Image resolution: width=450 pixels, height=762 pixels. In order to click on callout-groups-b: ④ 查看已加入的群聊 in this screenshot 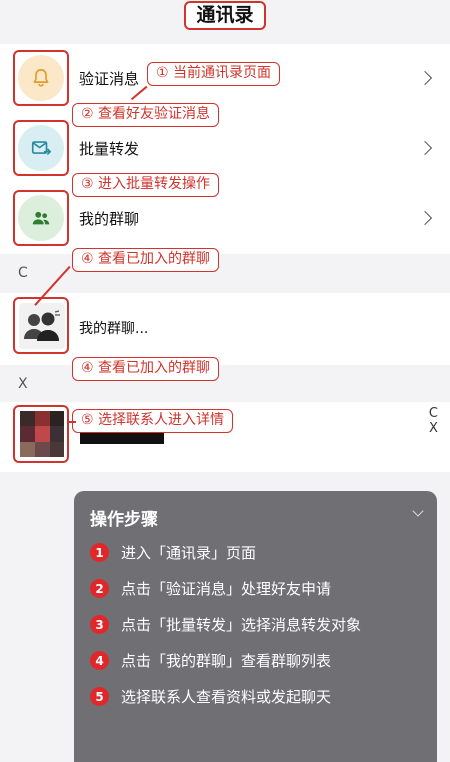, I will do `click(146, 369)`.